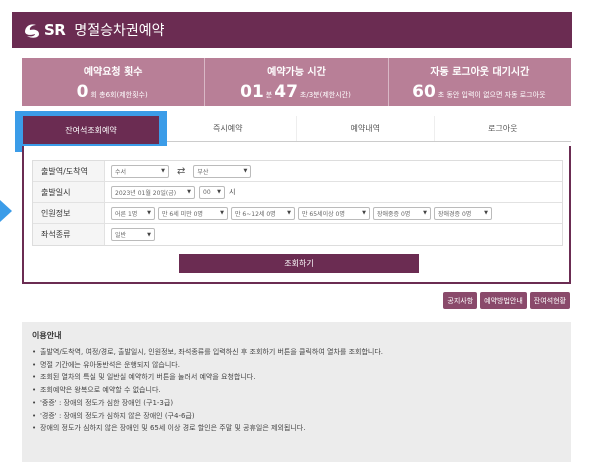  What do you see at coordinates (69, 213) in the screenshot?
I see `passenger-label: 인원정보` at bounding box center [69, 213].